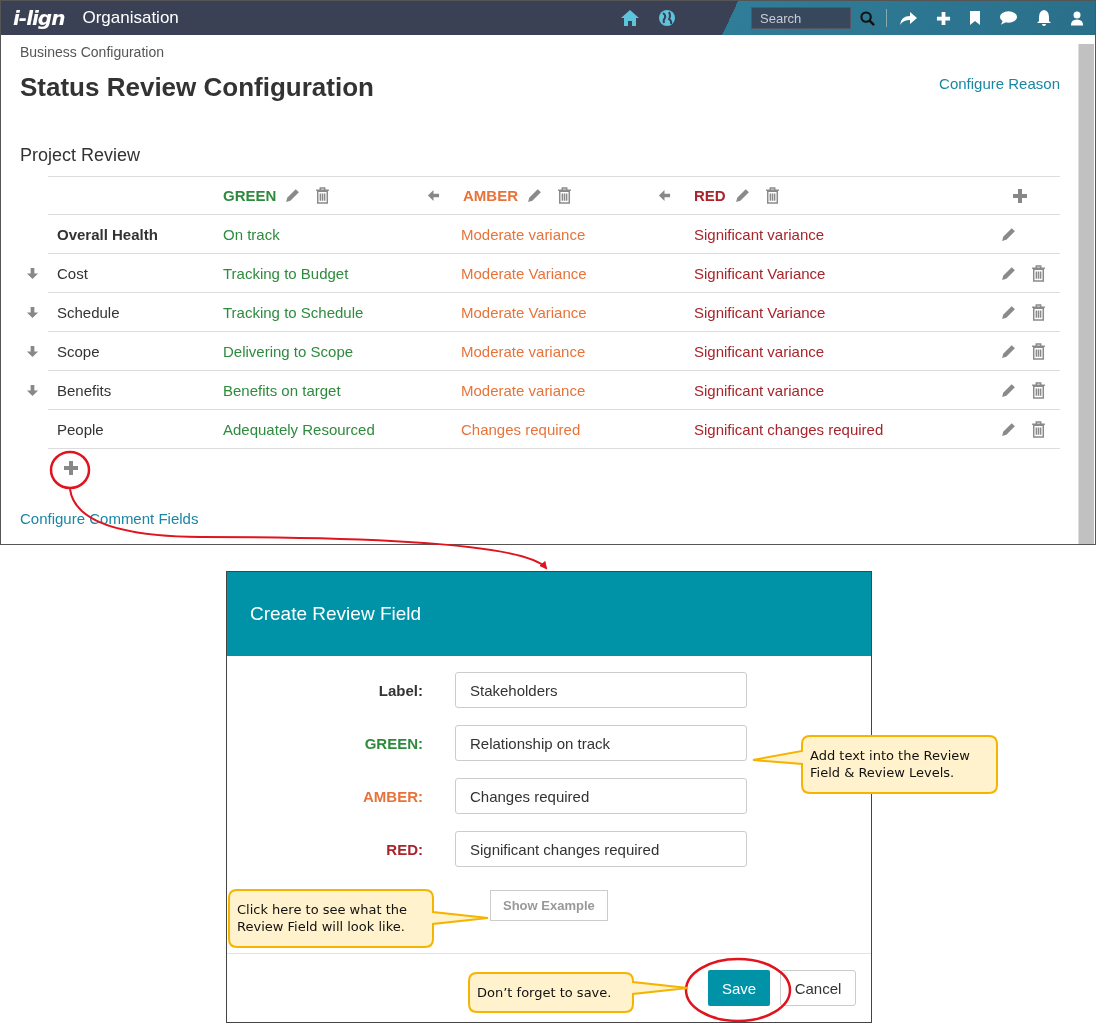 The width and height of the screenshot is (1096, 1023). What do you see at coordinates (789, 429) in the screenshot?
I see `level-text: Significant changes required` at bounding box center [789, 429].